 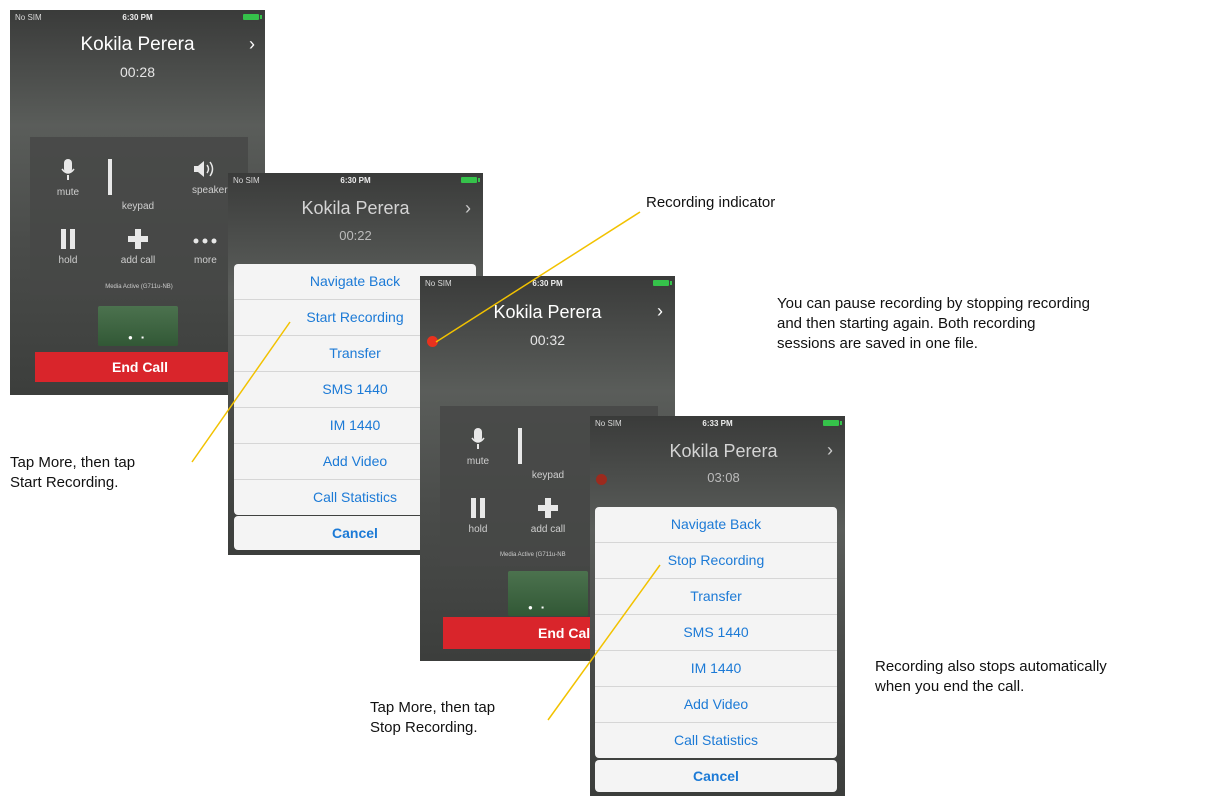 What do you see at coordinates (991, 666) in the screenshot?
I see `note-line: Recording also stops automatically` at bounding box center [991, 666].